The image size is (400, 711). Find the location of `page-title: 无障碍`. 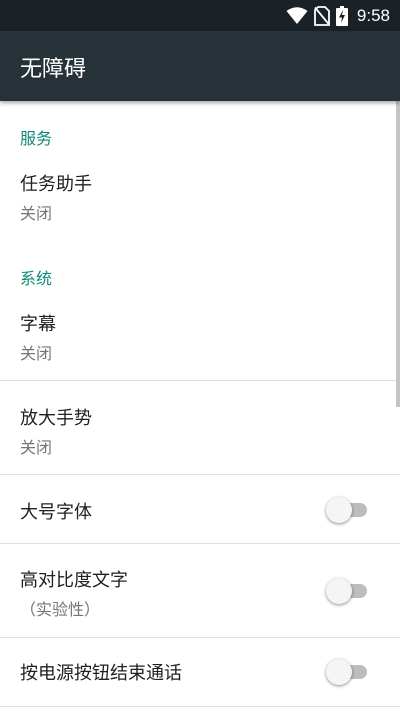

page-title: 无障碍 is located at coordinates (53, 69).